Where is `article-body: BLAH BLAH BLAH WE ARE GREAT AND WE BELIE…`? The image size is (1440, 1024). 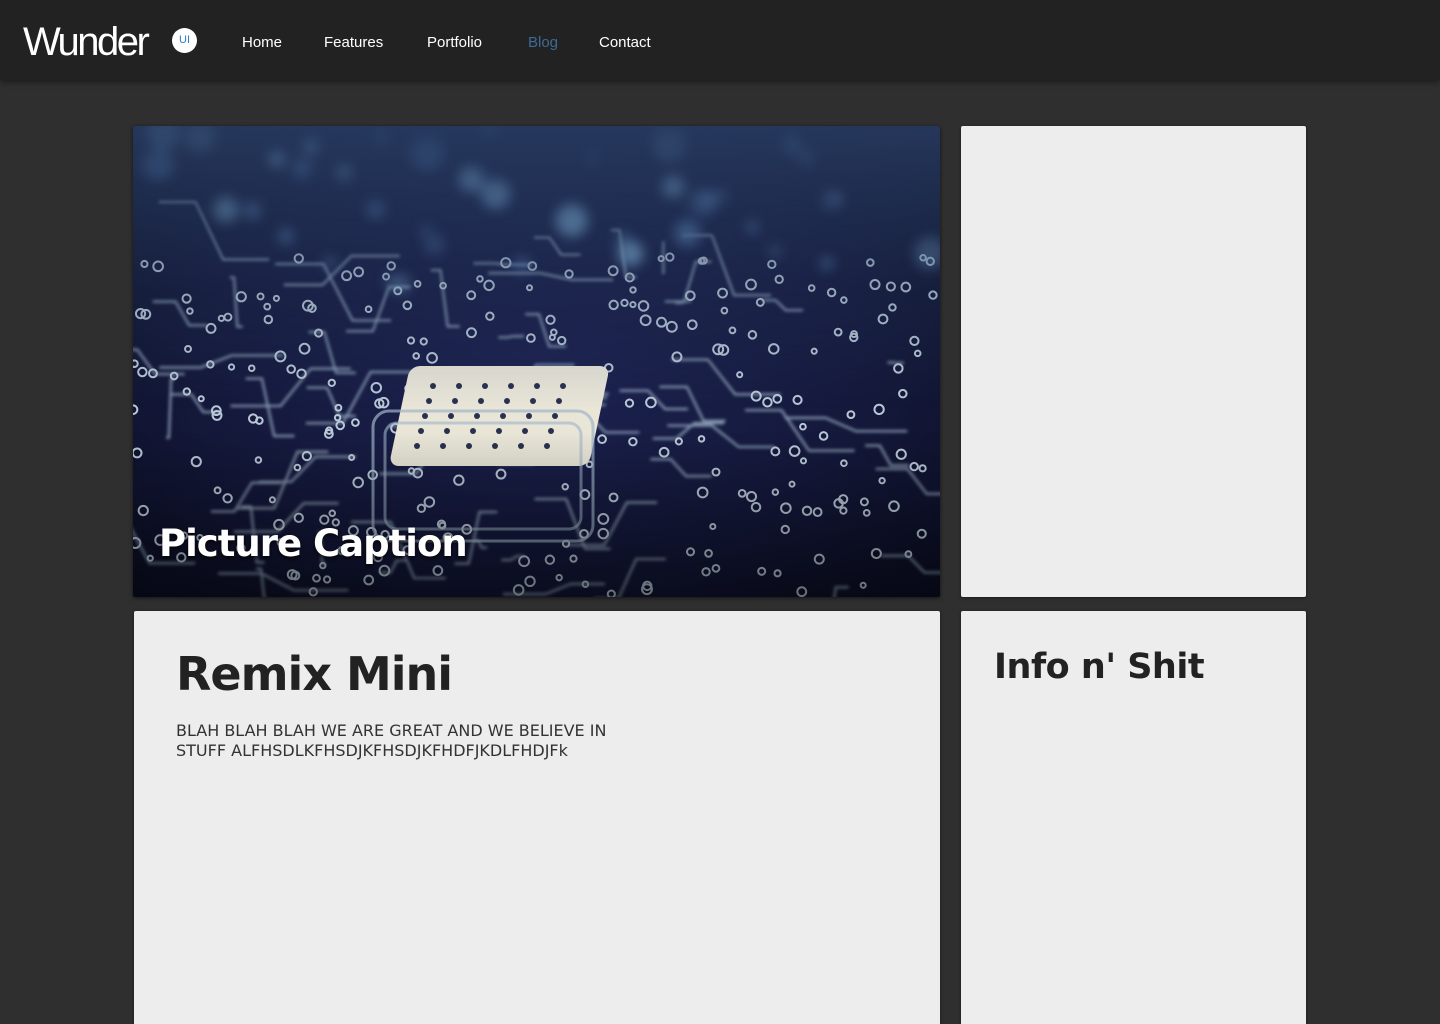 article-body: BLAH BLAH BLAH WE ARE GREAT AND WE BELIE… is located at coordinates (391, 740).